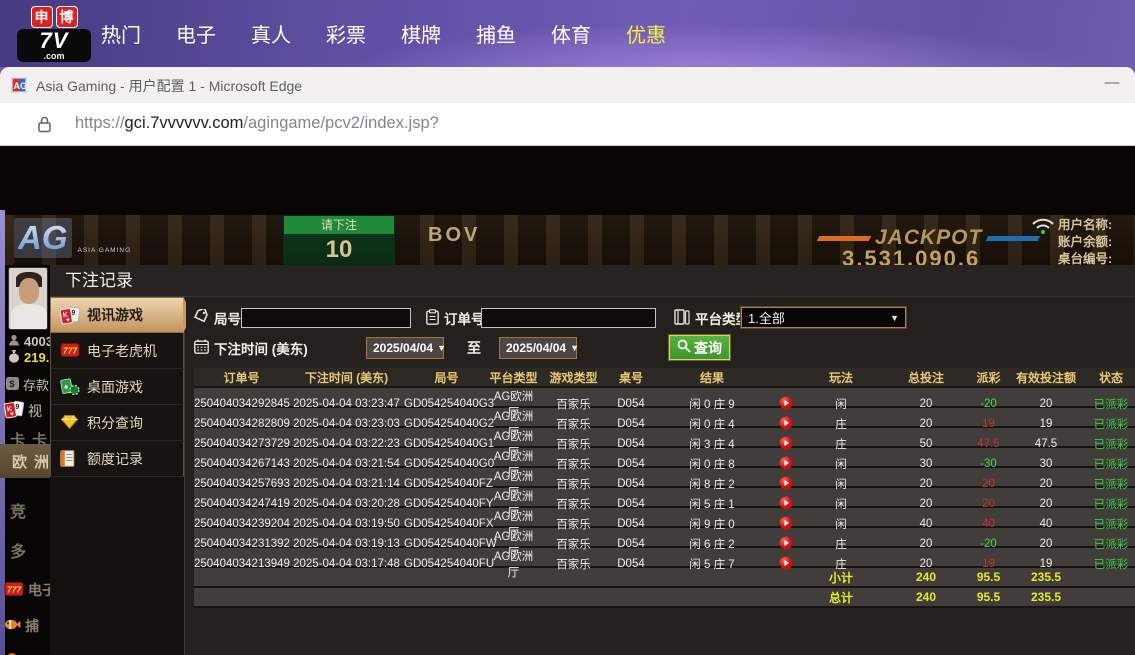 Image resolution: width=1135 pixels, height=655 pixels. I want to click on cell-play: 庄, so click(841, 425).